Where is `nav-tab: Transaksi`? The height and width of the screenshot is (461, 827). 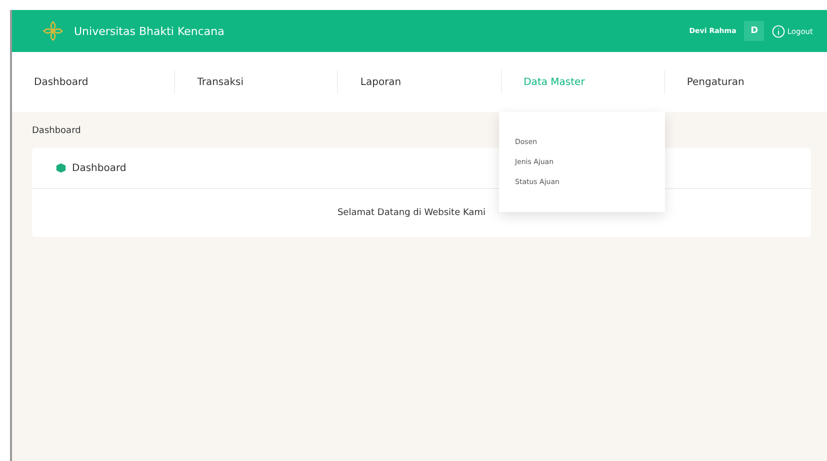
nav-tab: Transaksi is located at coordinates (220, 82).